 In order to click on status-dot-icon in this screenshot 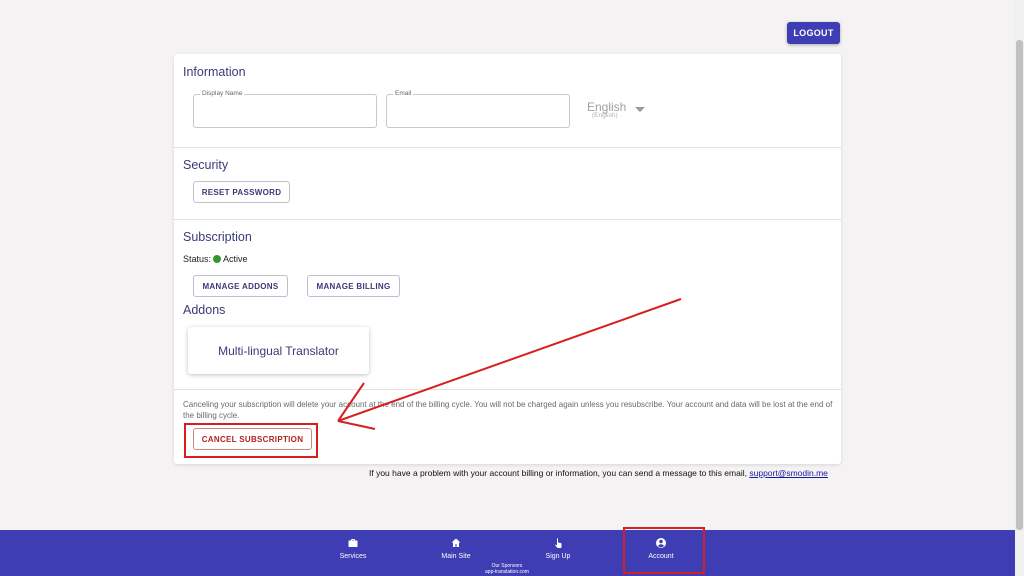, I will do `click(217, 259)`.